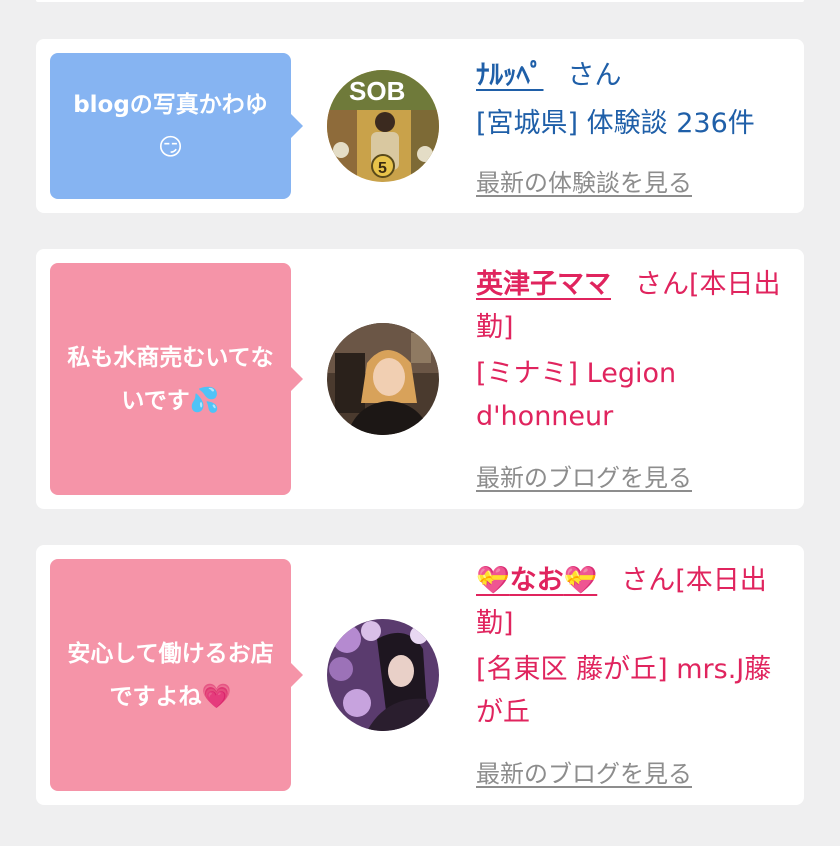 The height and width of the screenshot is (846, 840). I want to click on reviewer-name-link: ﾅﾙｯﾍﾟ, so click(510, 75).